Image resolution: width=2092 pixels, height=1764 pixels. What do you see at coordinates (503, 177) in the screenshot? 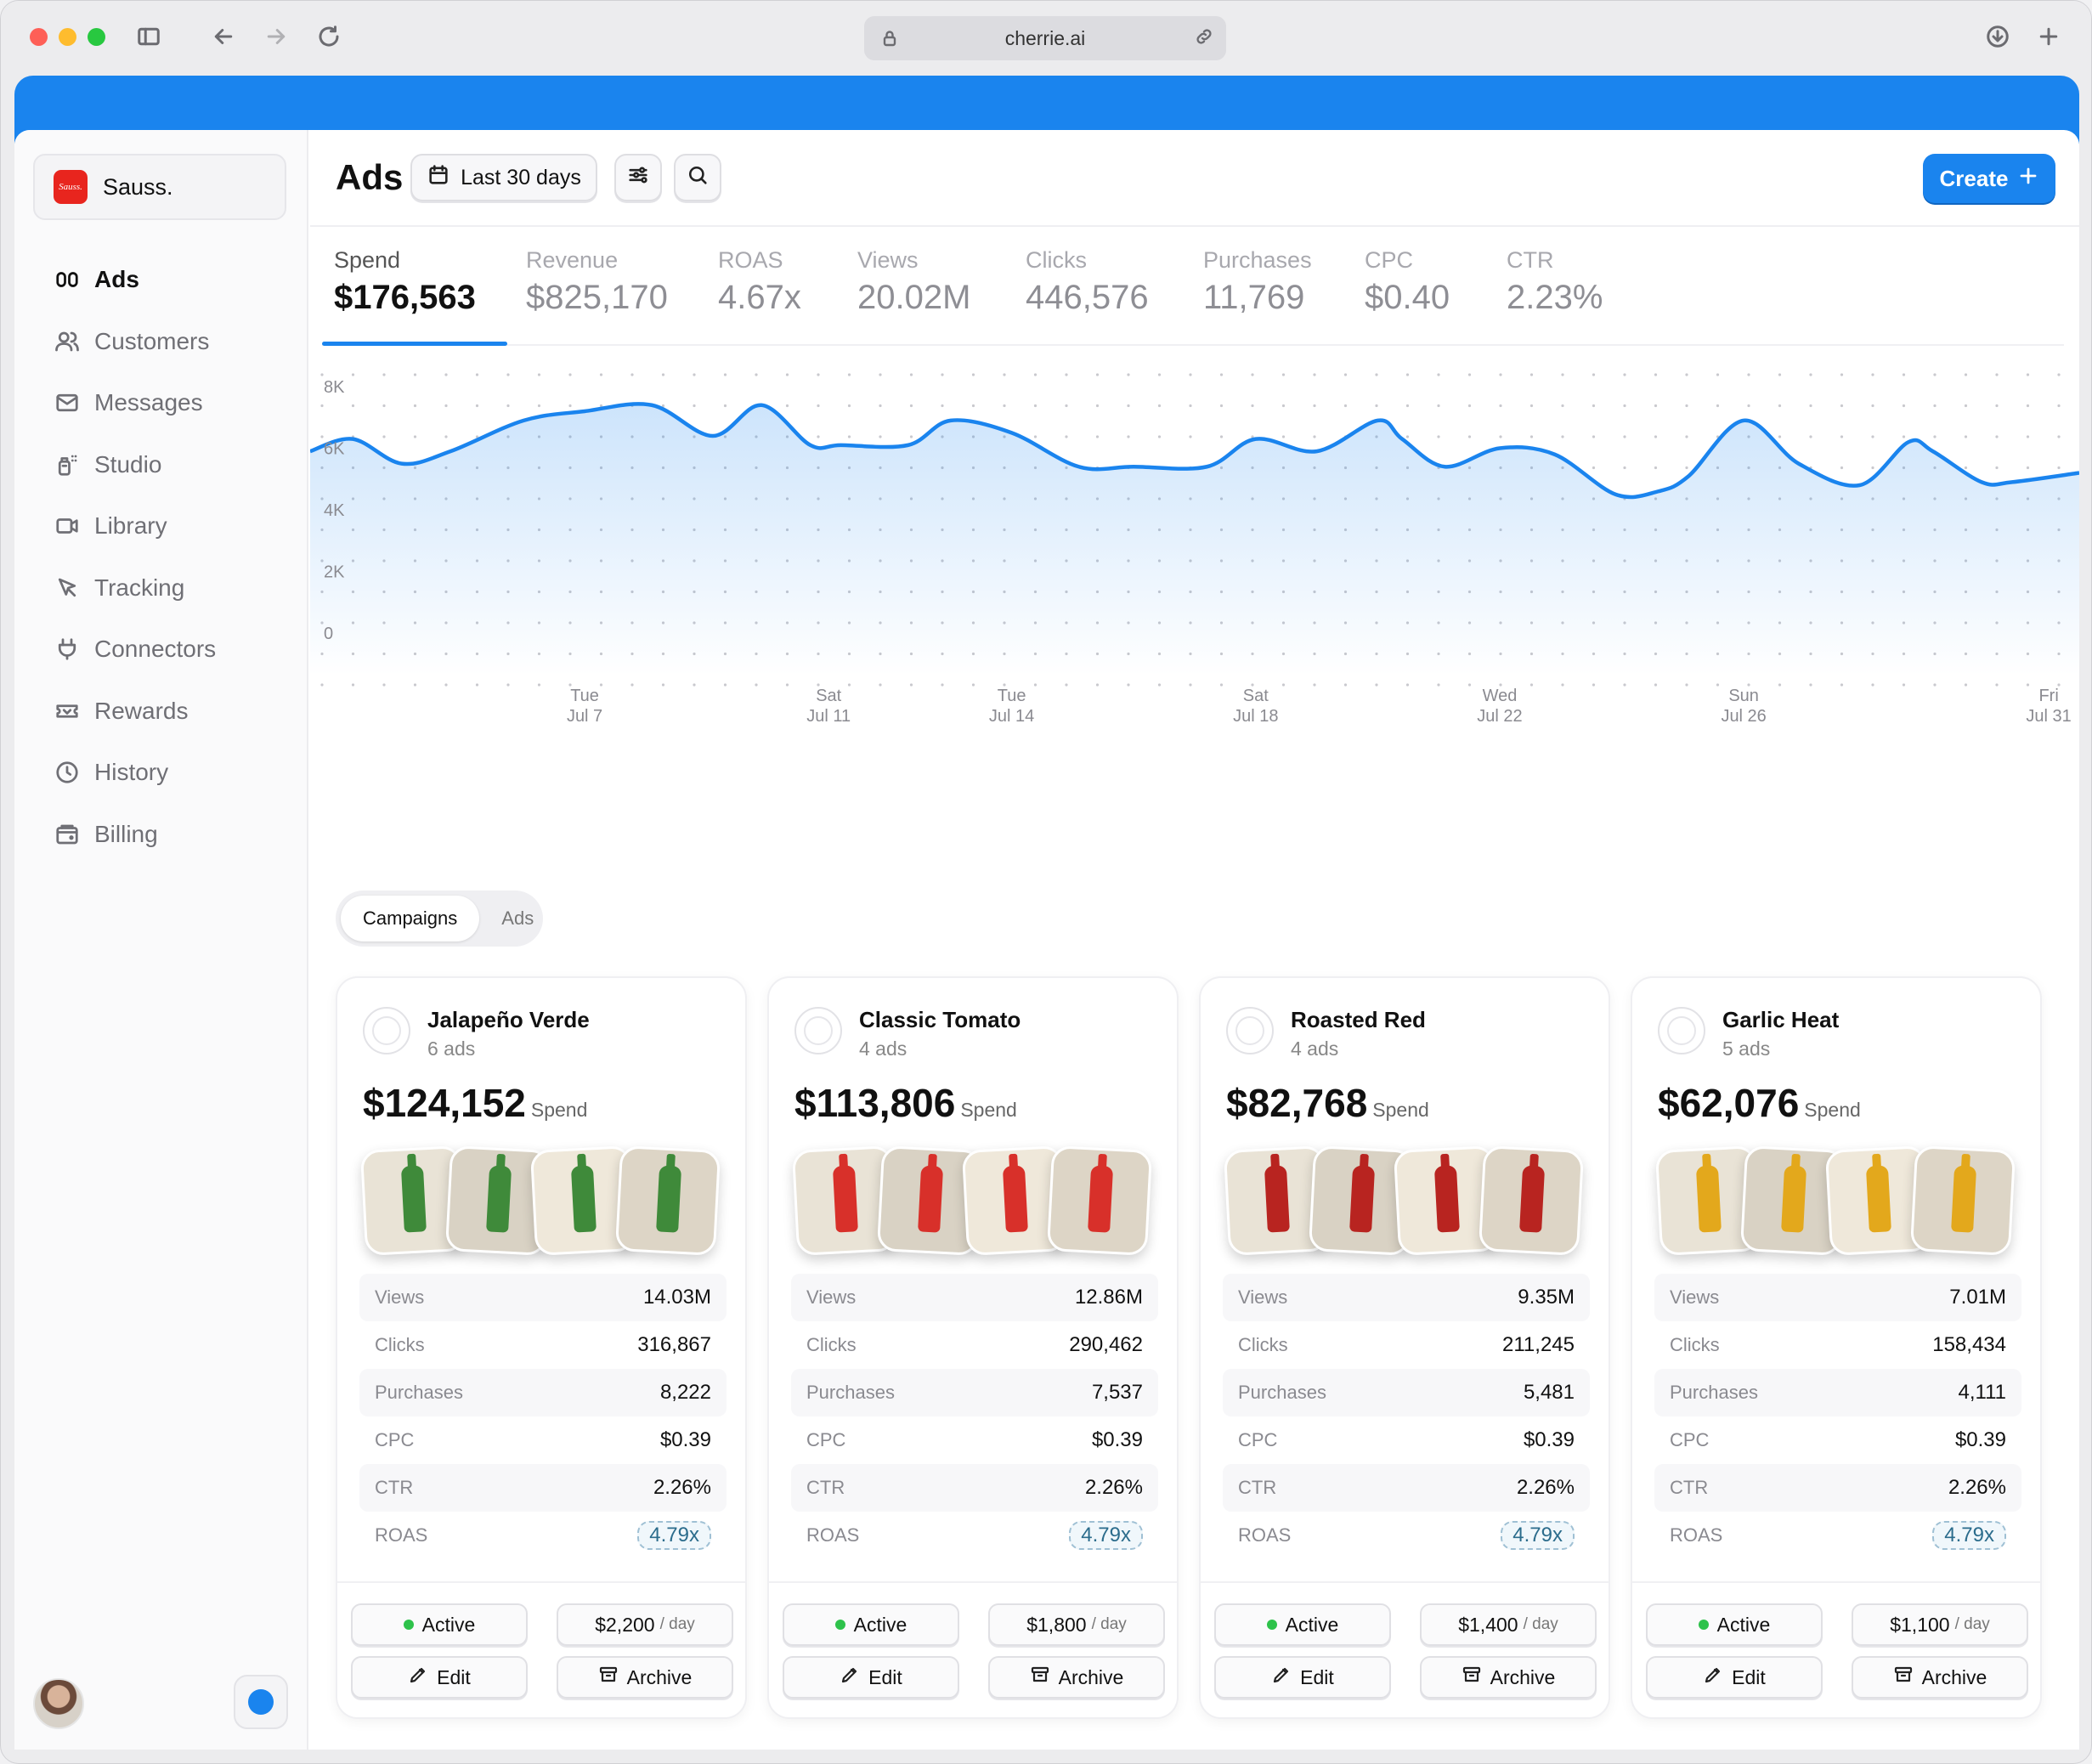
I see `date-range-button: Last 30 days` at bounding box center [503, 177].